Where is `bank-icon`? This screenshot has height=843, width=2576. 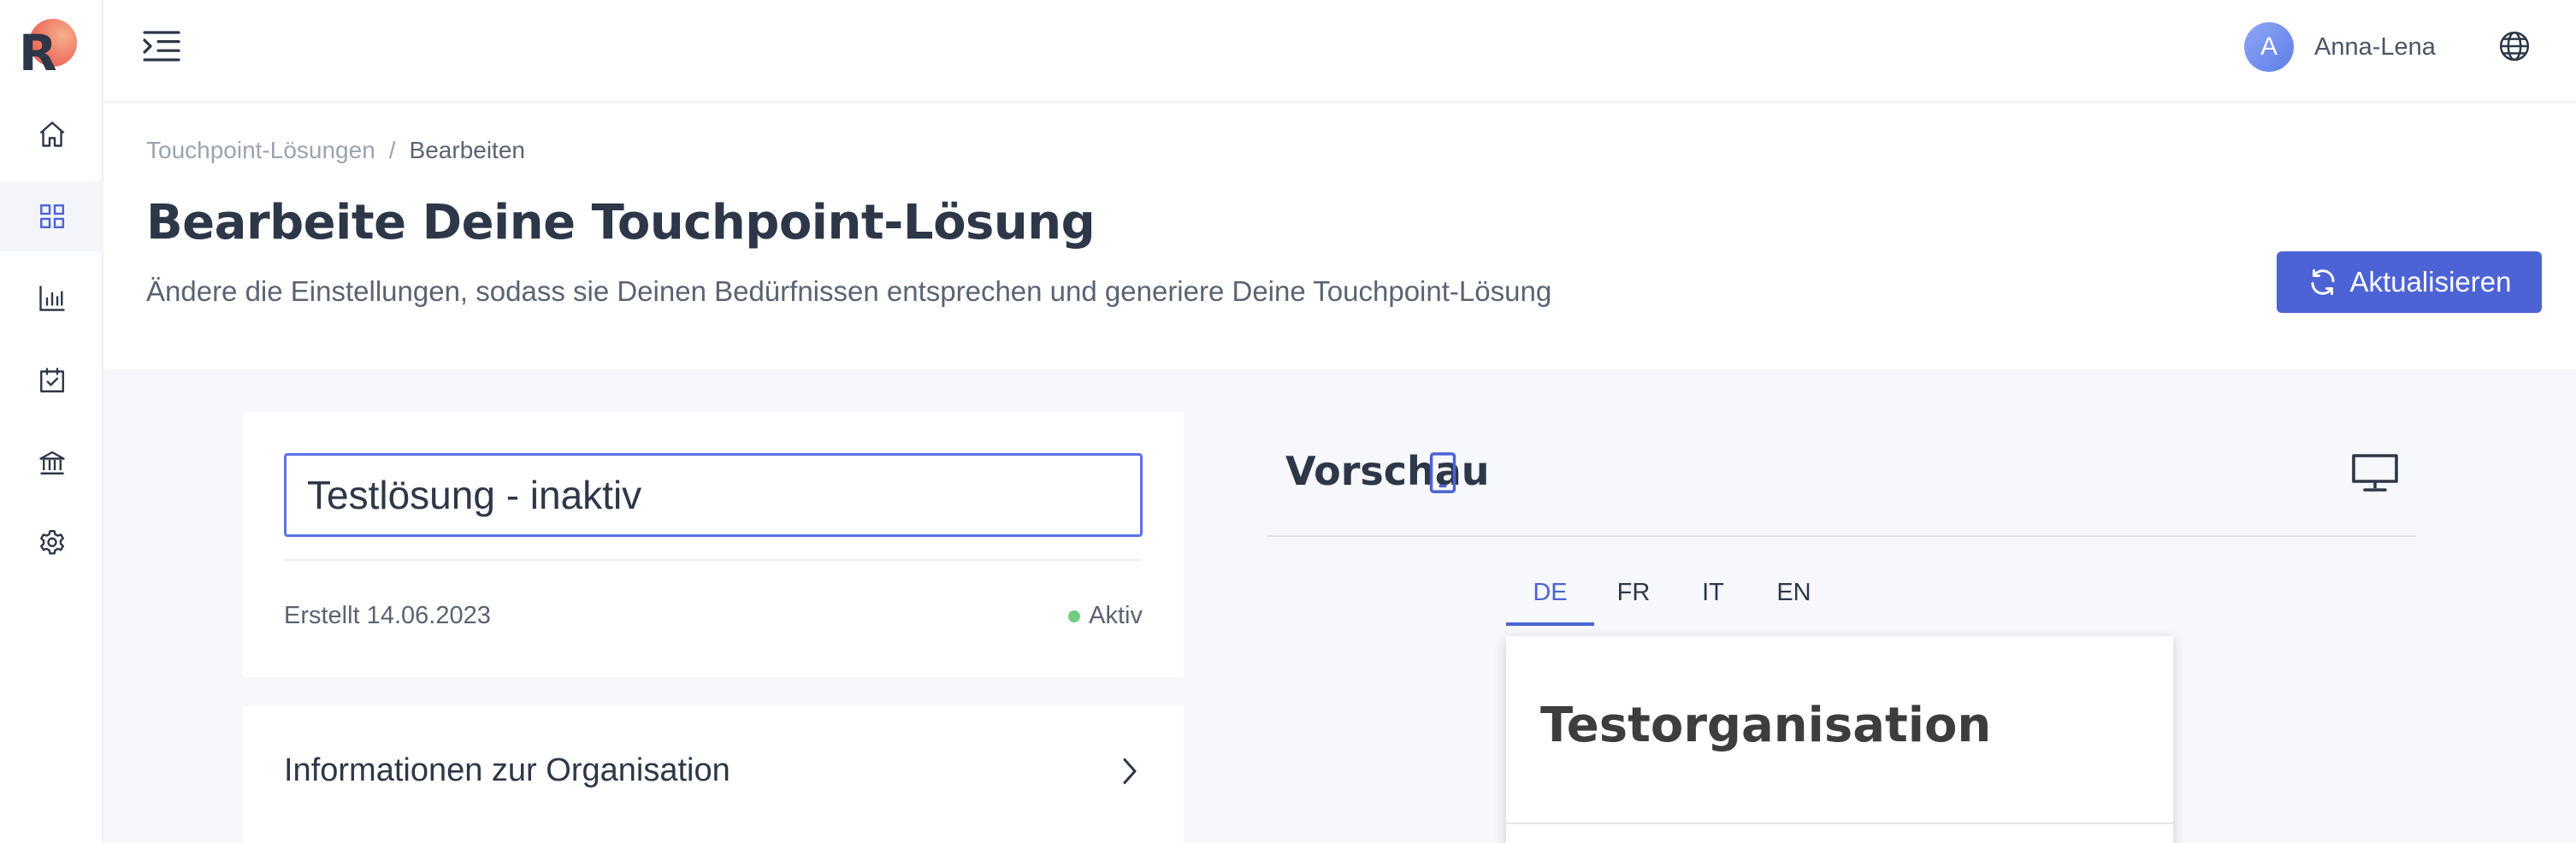 bank-icon is located at coordinates (51, 463).